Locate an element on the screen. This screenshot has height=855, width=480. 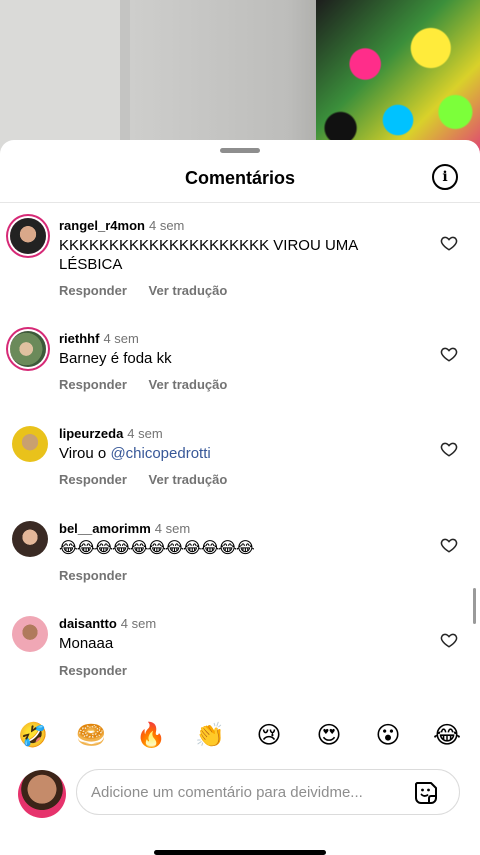
emoji-clap-button: 👏 is located at coordinates (210, 736).